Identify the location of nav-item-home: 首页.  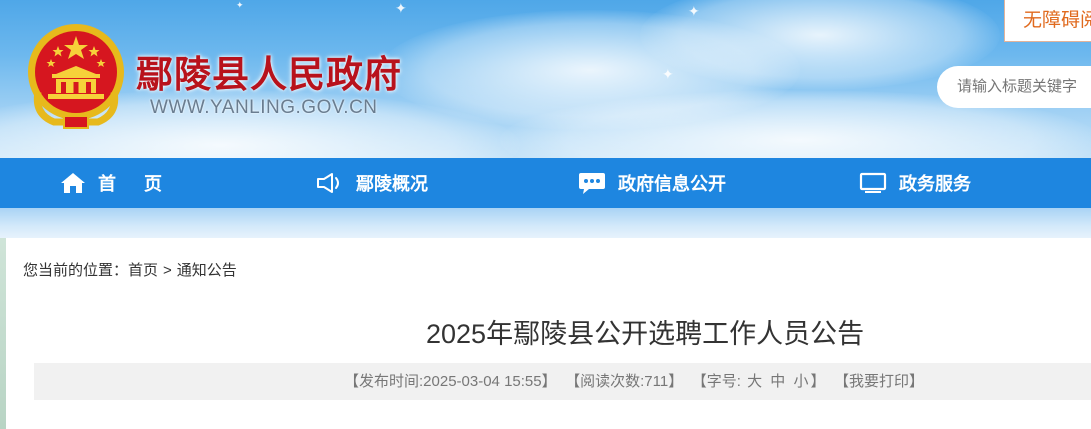
(125, 183).